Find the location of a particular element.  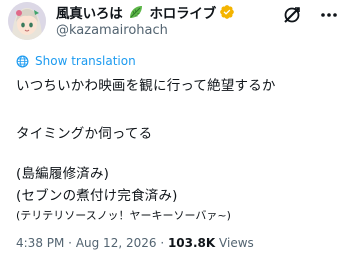

display-name-part-2: ホロライブ is located at coordinates (183, 14).